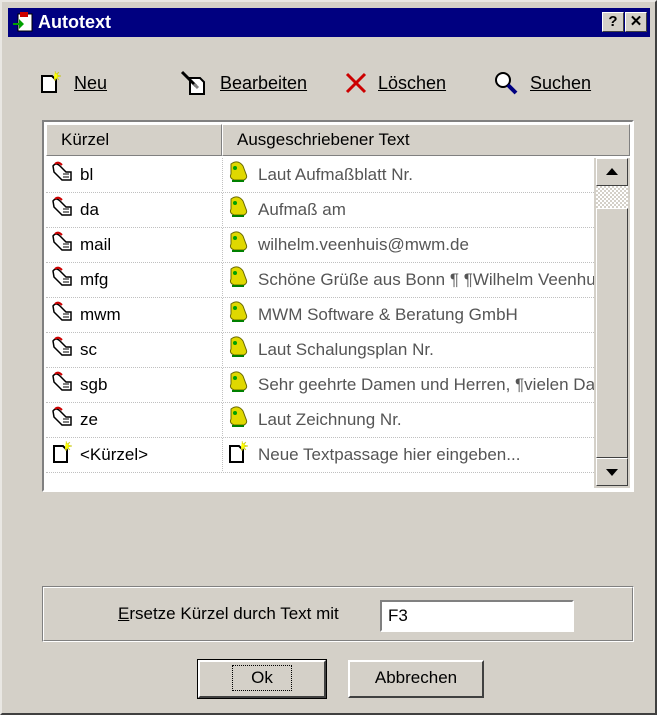  What do you see at coordinates (264, 82) in the screenshot?
I see `edit-label: Bearbeiten` at bounding box center [264, 82].